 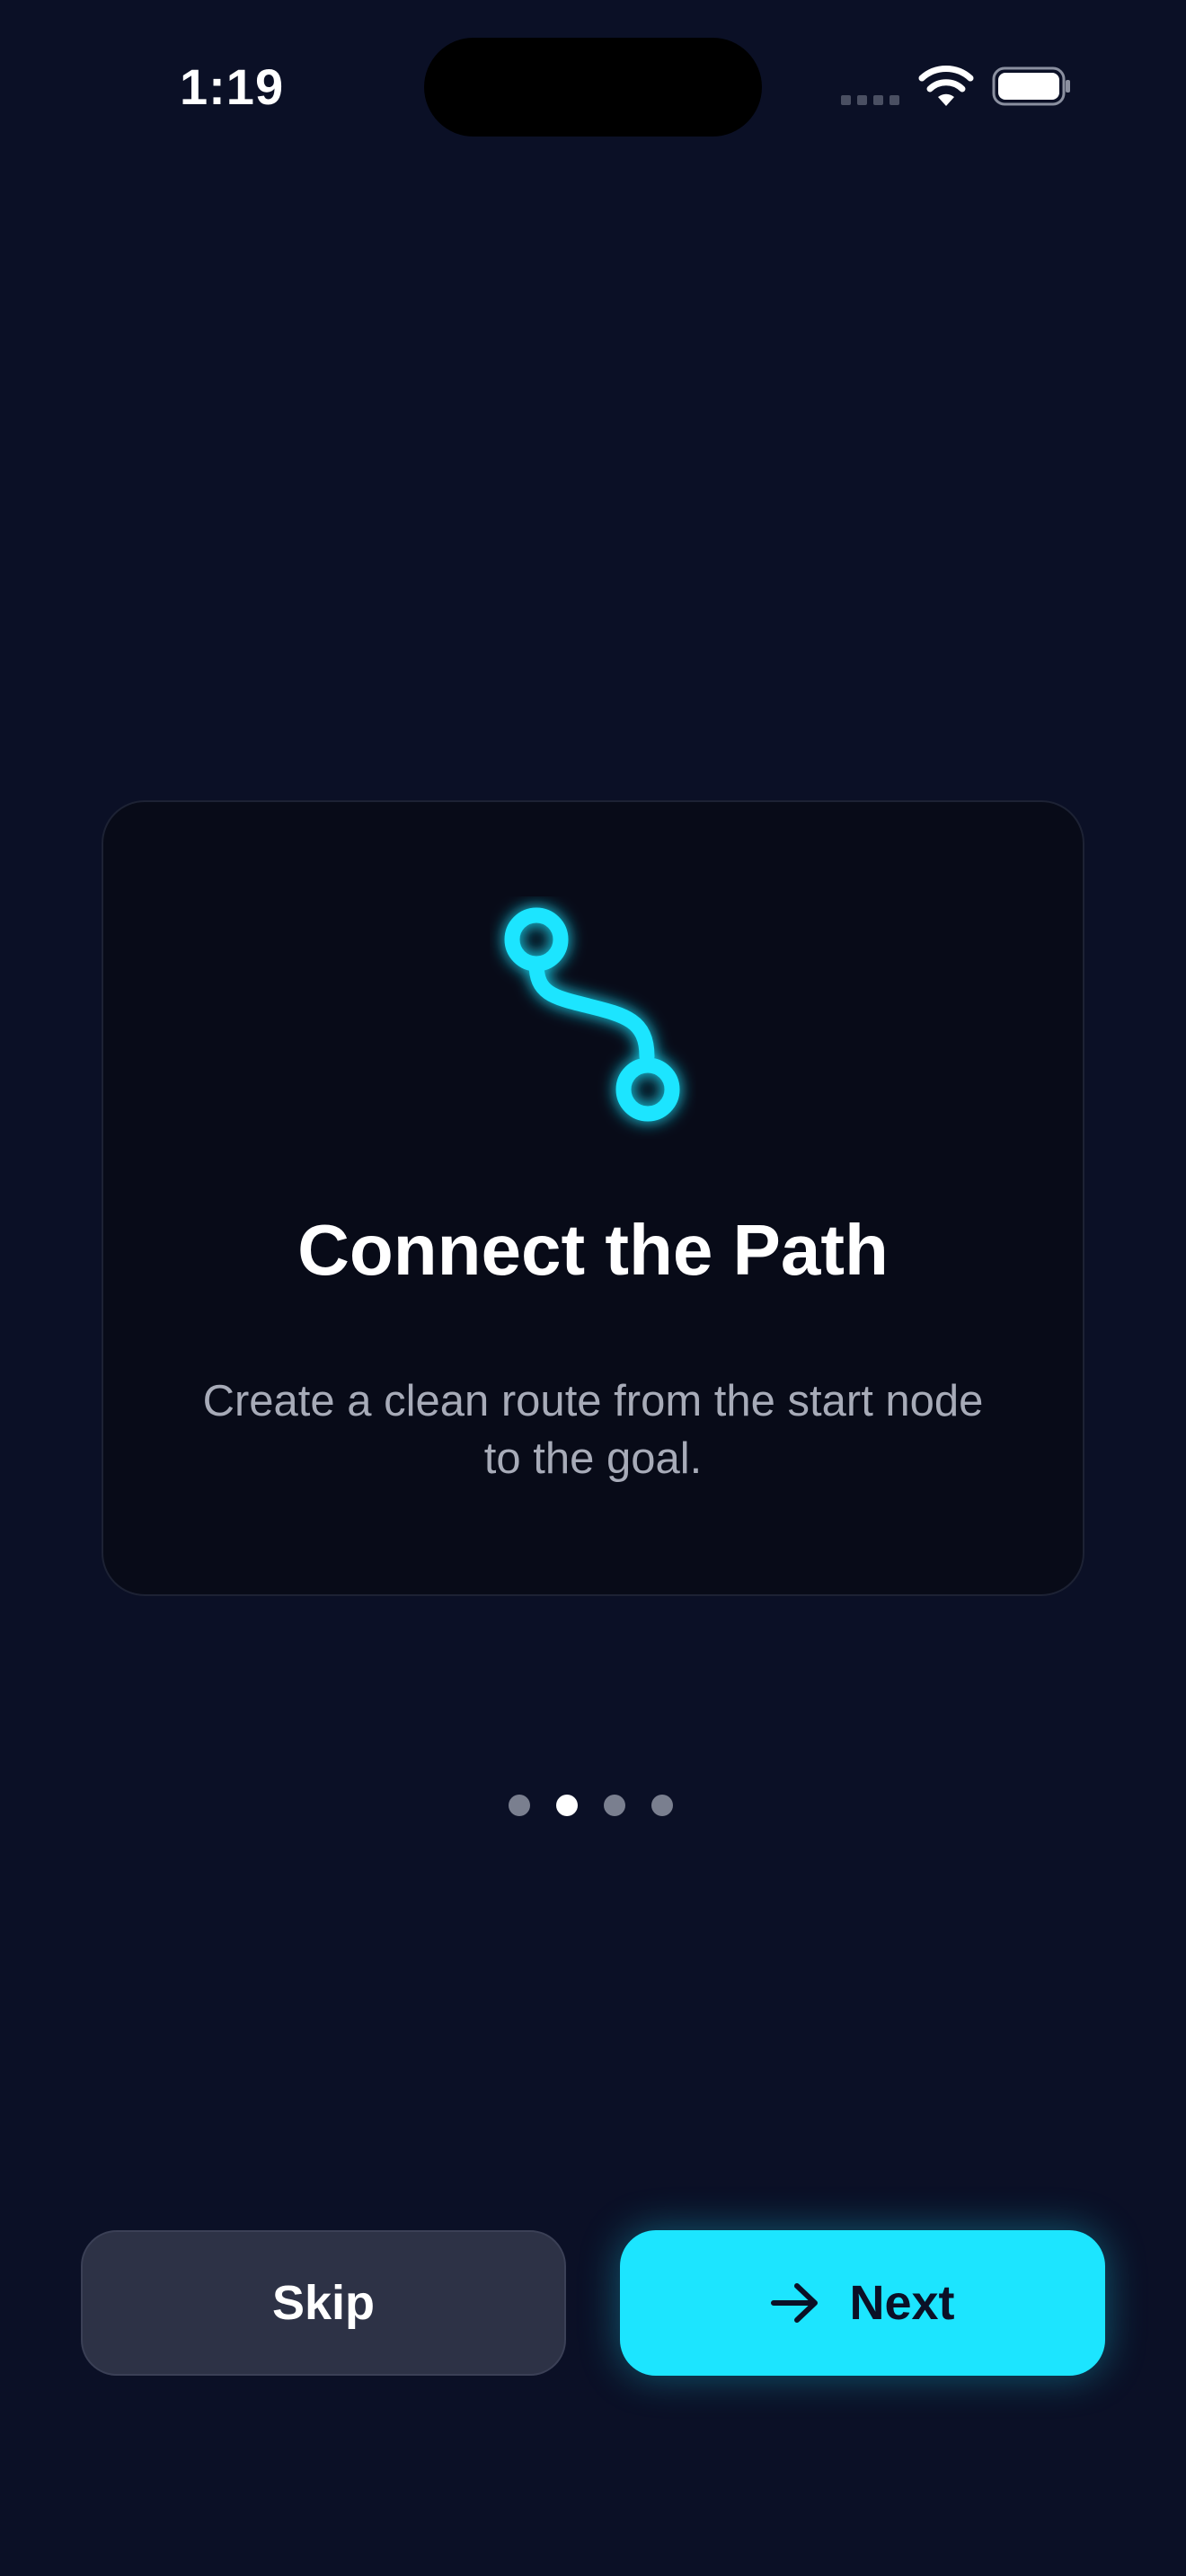 I want to click on page-indicator, so click(x=591, y=1805).